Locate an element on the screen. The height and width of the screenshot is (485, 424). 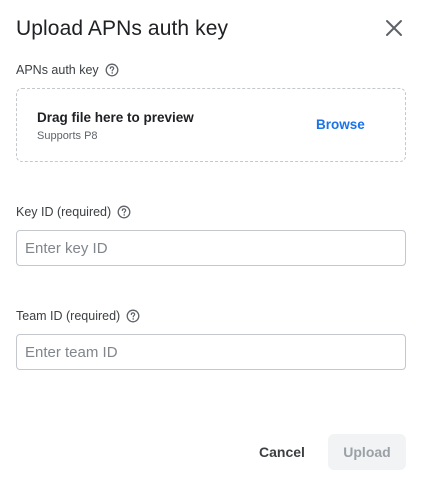
key-id-input is located at coordinates (211, 248).